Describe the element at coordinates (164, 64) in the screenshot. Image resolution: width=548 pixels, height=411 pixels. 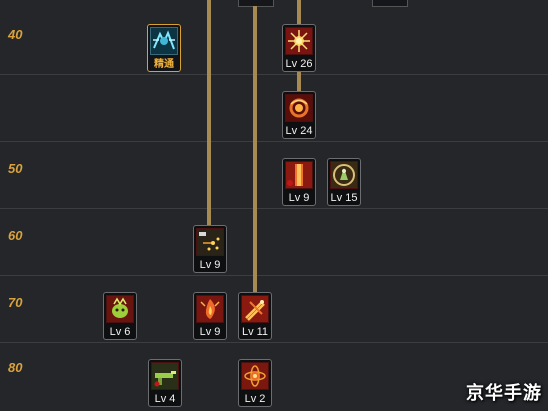
I see `mastery-label: 精通` at that location.